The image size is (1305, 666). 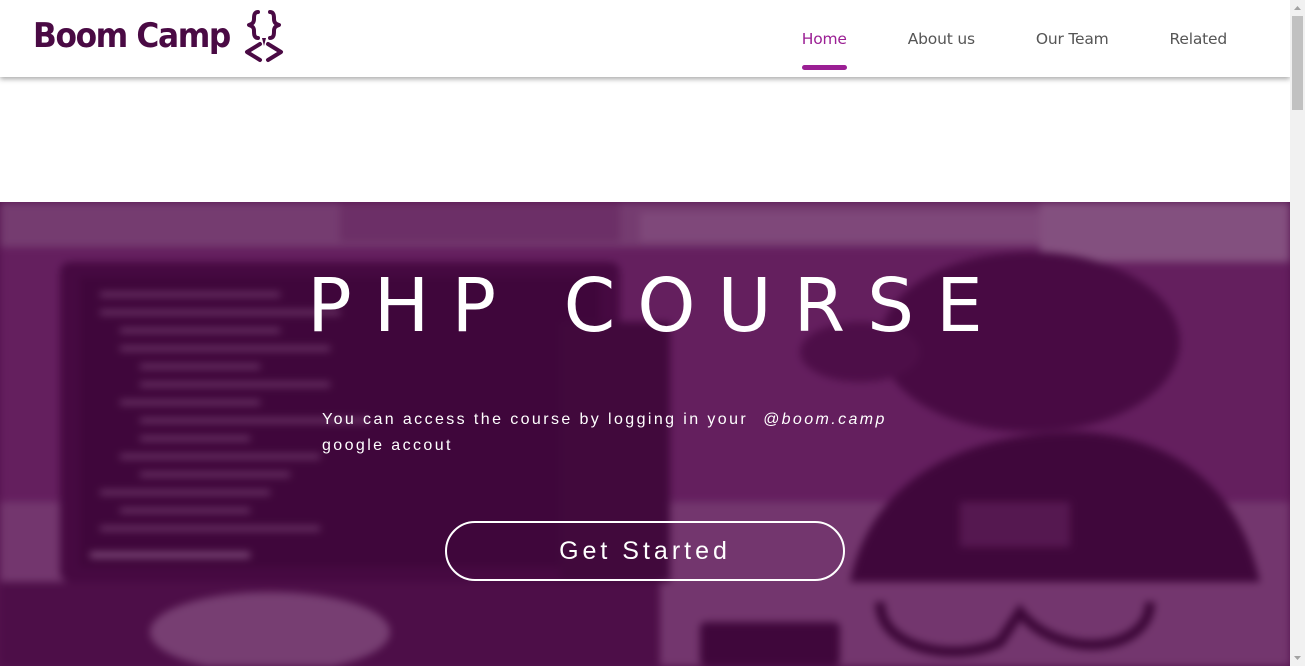 I want to click on nav-item-our-team: Our Team, so click(x=1072, y=38).